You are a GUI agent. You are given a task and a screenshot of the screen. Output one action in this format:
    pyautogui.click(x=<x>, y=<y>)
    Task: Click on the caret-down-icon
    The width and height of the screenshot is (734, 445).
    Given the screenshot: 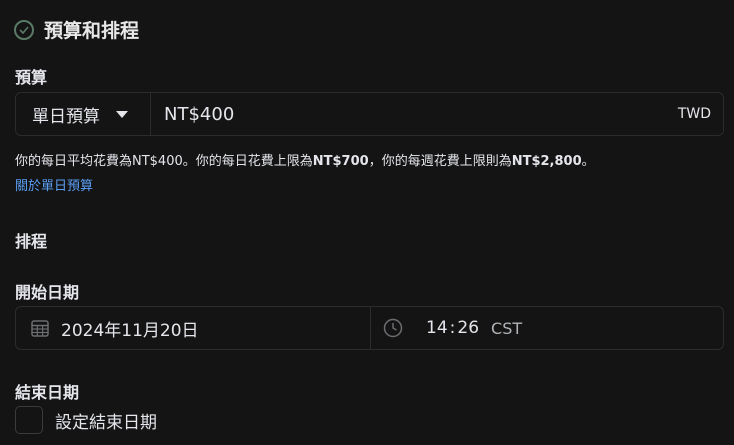 What is the action you would take?
    pyautogui.click(x=122, y=114)
    